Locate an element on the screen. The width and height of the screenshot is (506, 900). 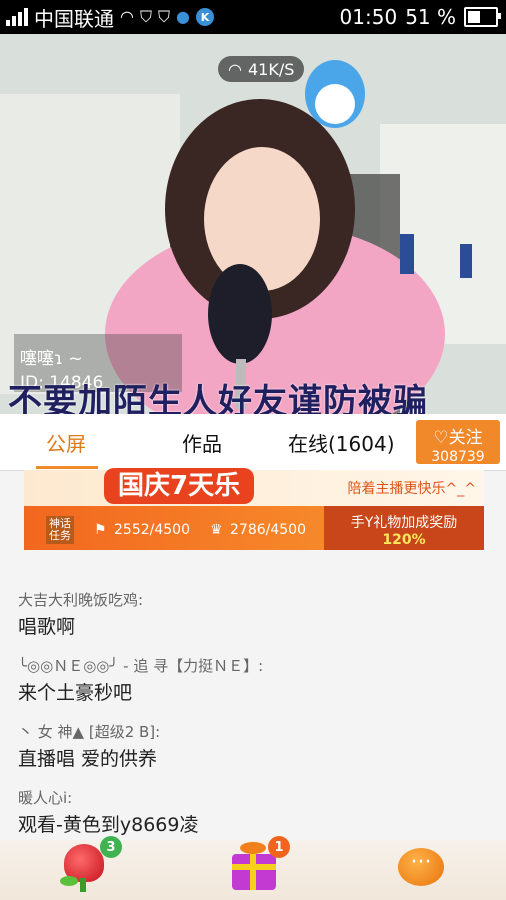
penguin-icon: ● is located at coordinates (183, 16).